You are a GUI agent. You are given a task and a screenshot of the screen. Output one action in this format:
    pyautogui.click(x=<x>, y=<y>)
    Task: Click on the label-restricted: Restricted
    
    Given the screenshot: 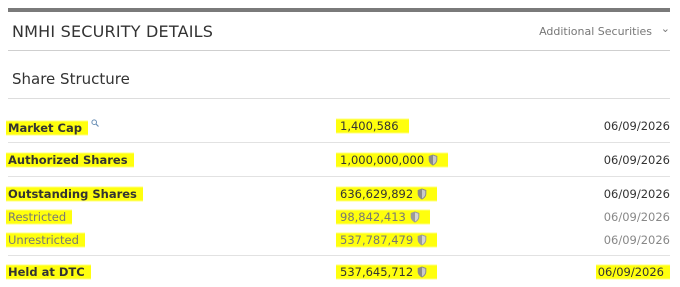 What is the action you would take?
    pyautogui.click(x=39, y=217)
    